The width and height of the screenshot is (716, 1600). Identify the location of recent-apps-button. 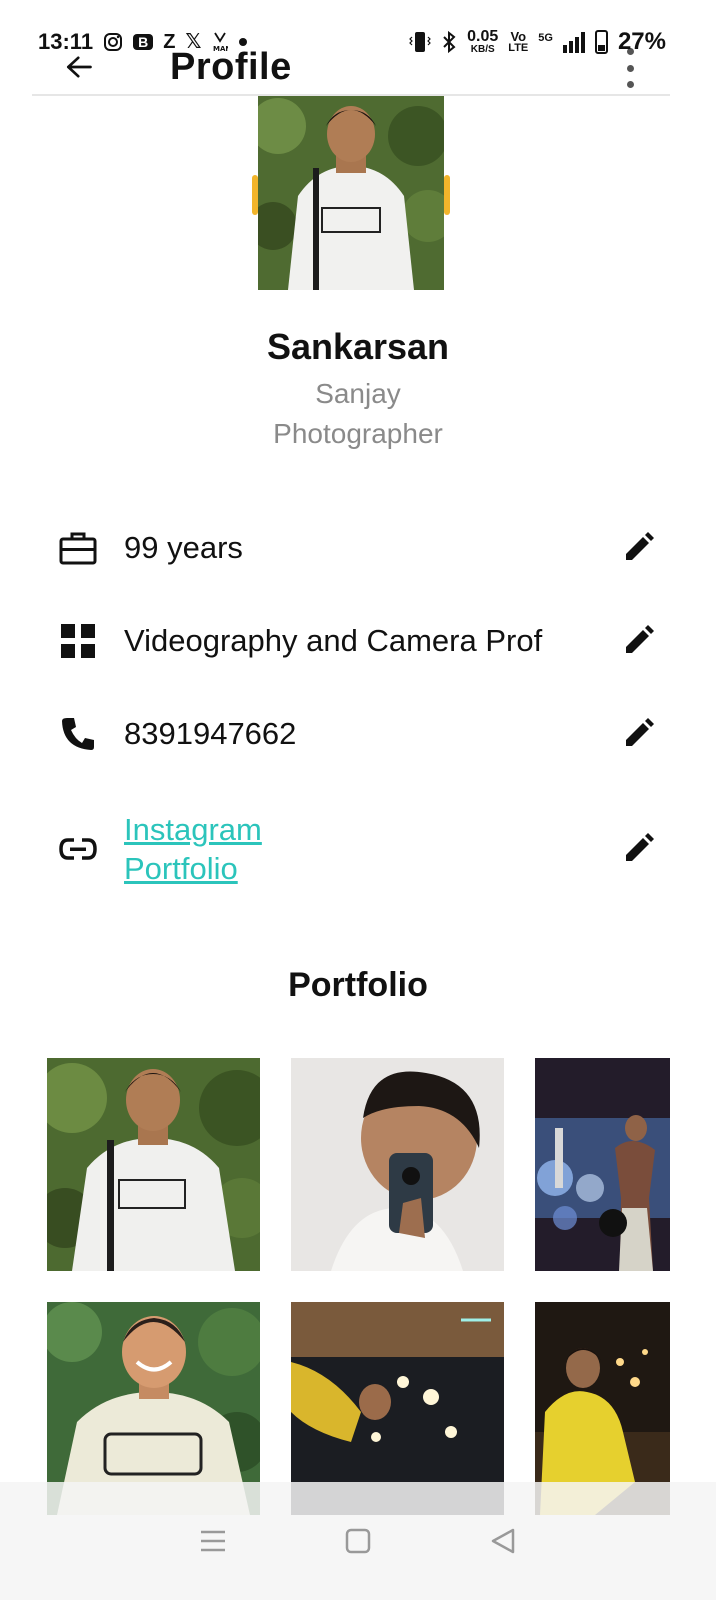
(213, 1541).